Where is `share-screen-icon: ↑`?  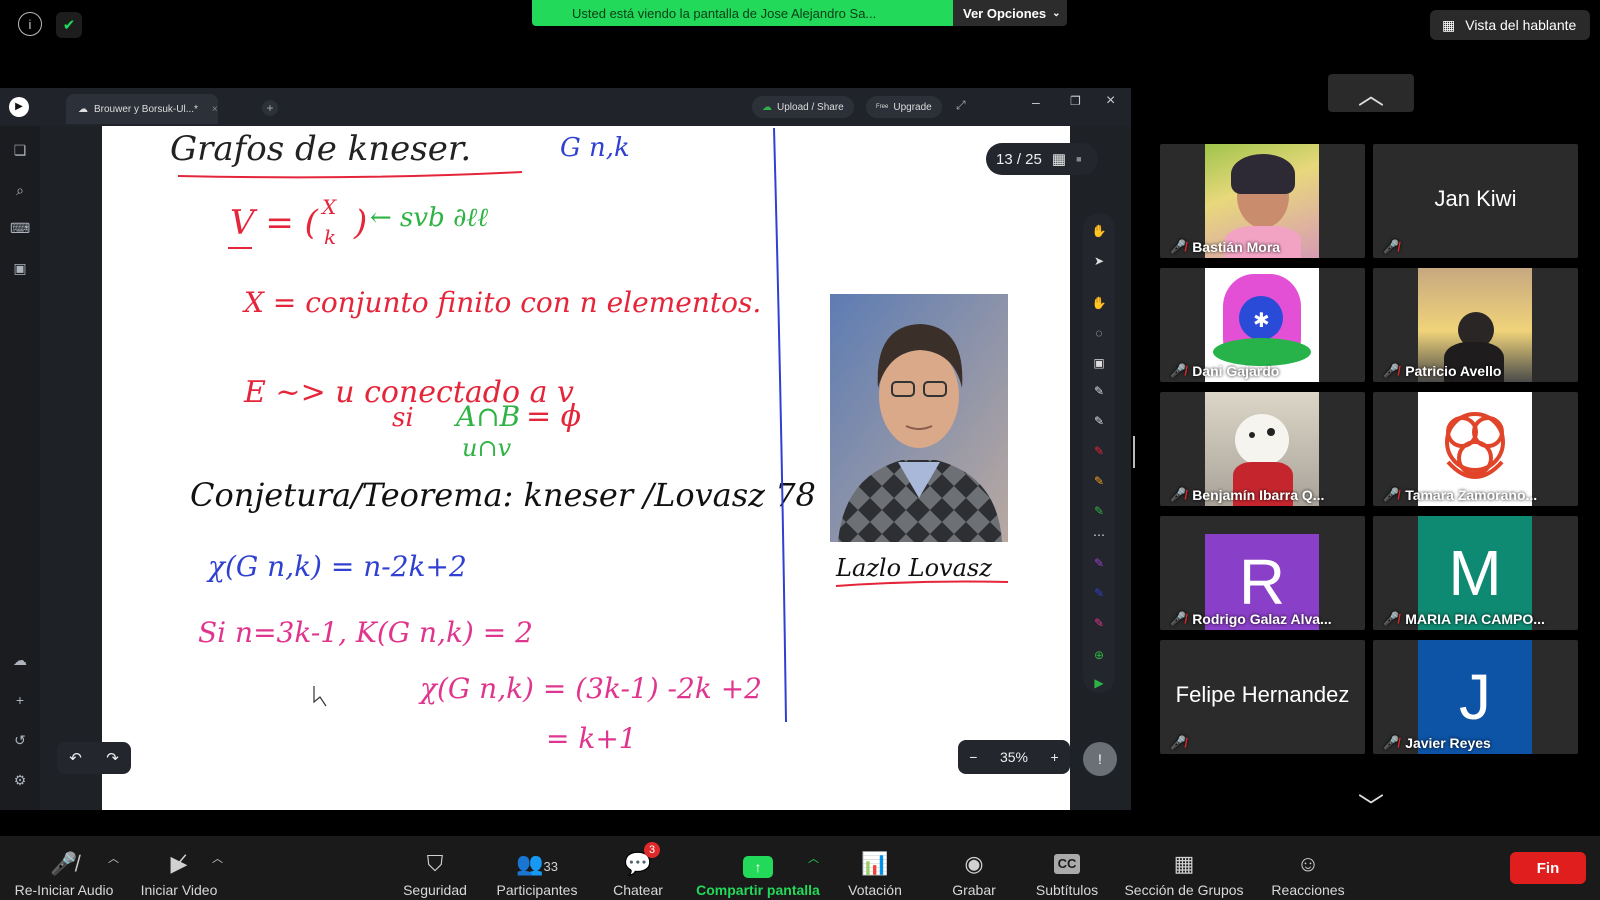
share-screen-icon: ↑ is located at coordinates (758, 867).